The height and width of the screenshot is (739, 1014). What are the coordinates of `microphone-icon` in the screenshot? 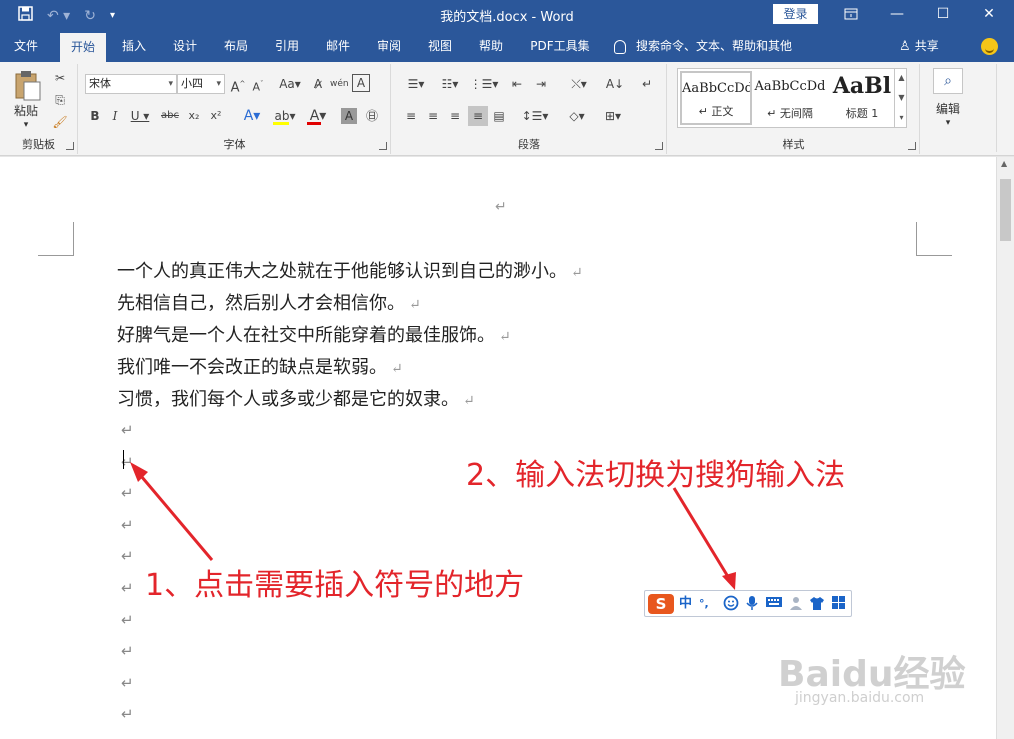 It's located at (752, 606).